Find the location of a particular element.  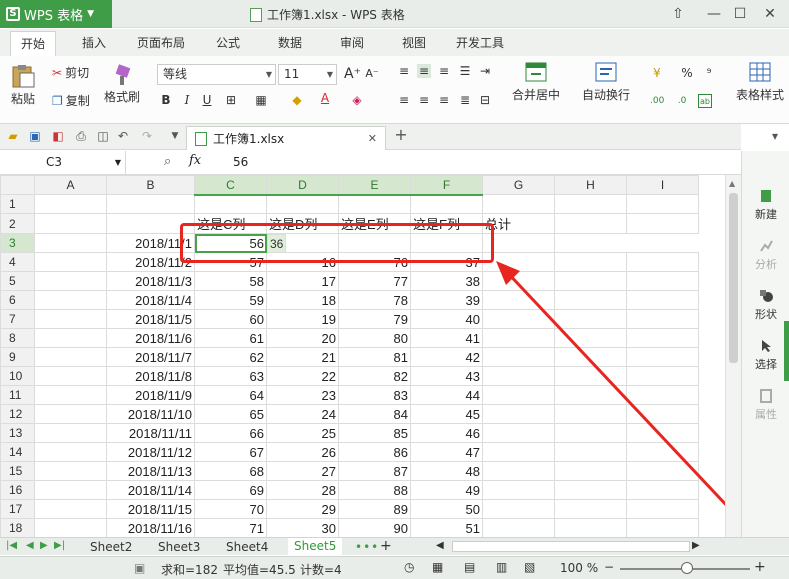

cell-c18: 71 is located at coordinates (230, 527).